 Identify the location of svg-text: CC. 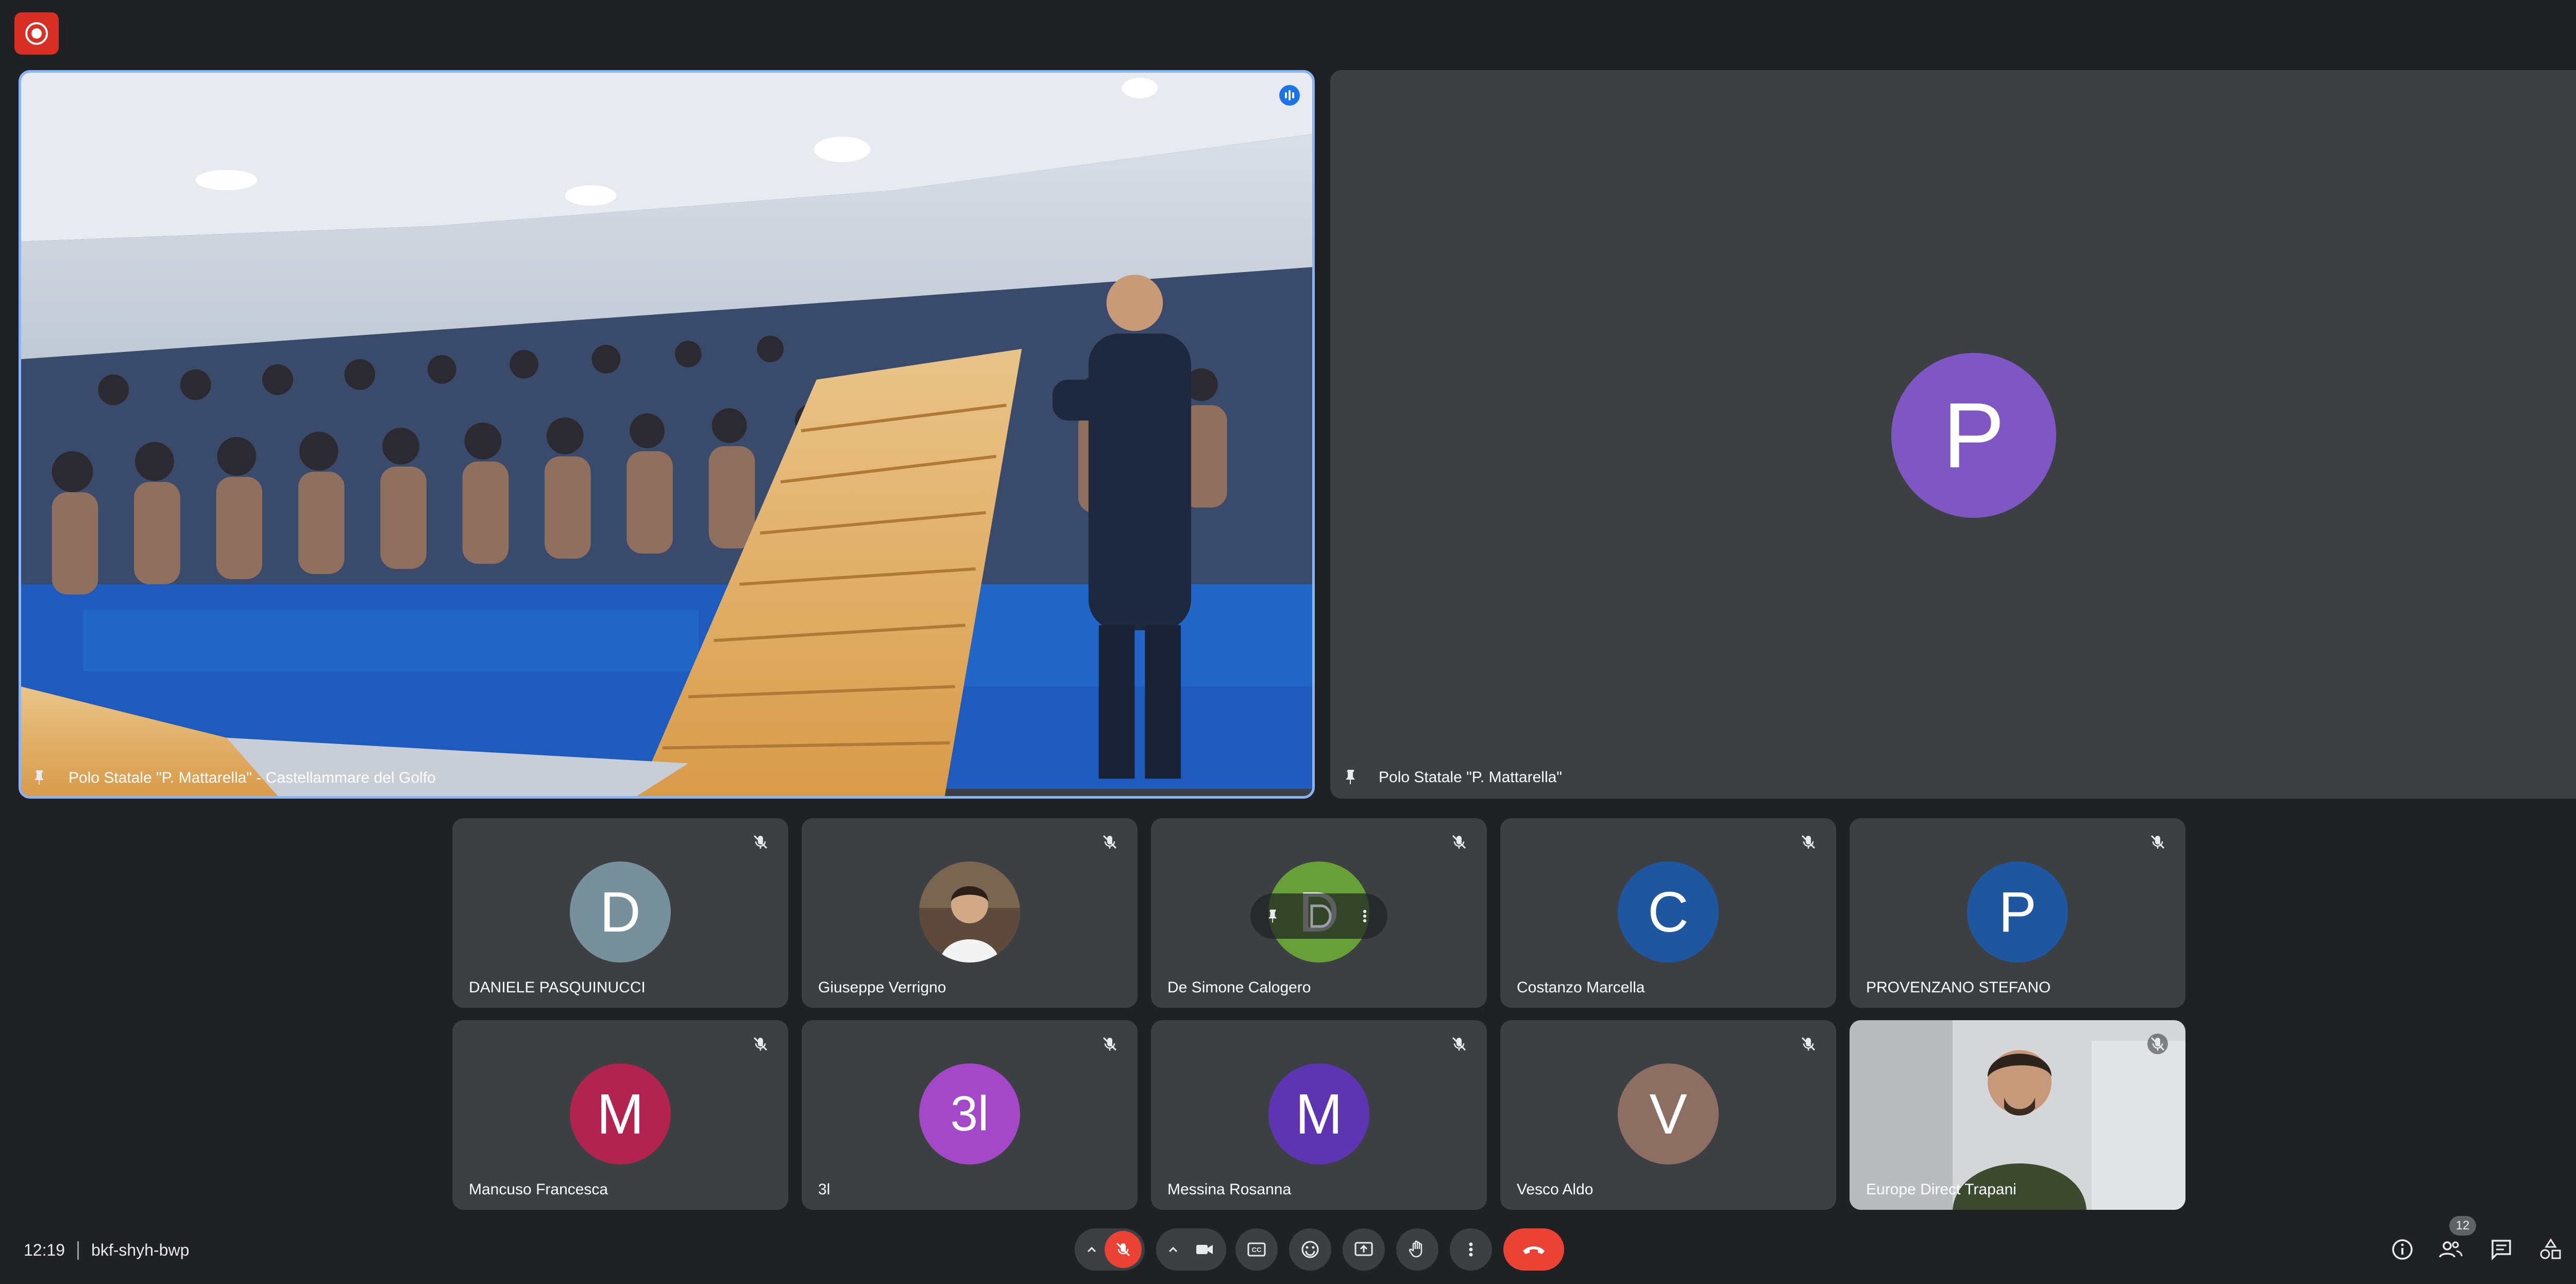
(1257, 1250).